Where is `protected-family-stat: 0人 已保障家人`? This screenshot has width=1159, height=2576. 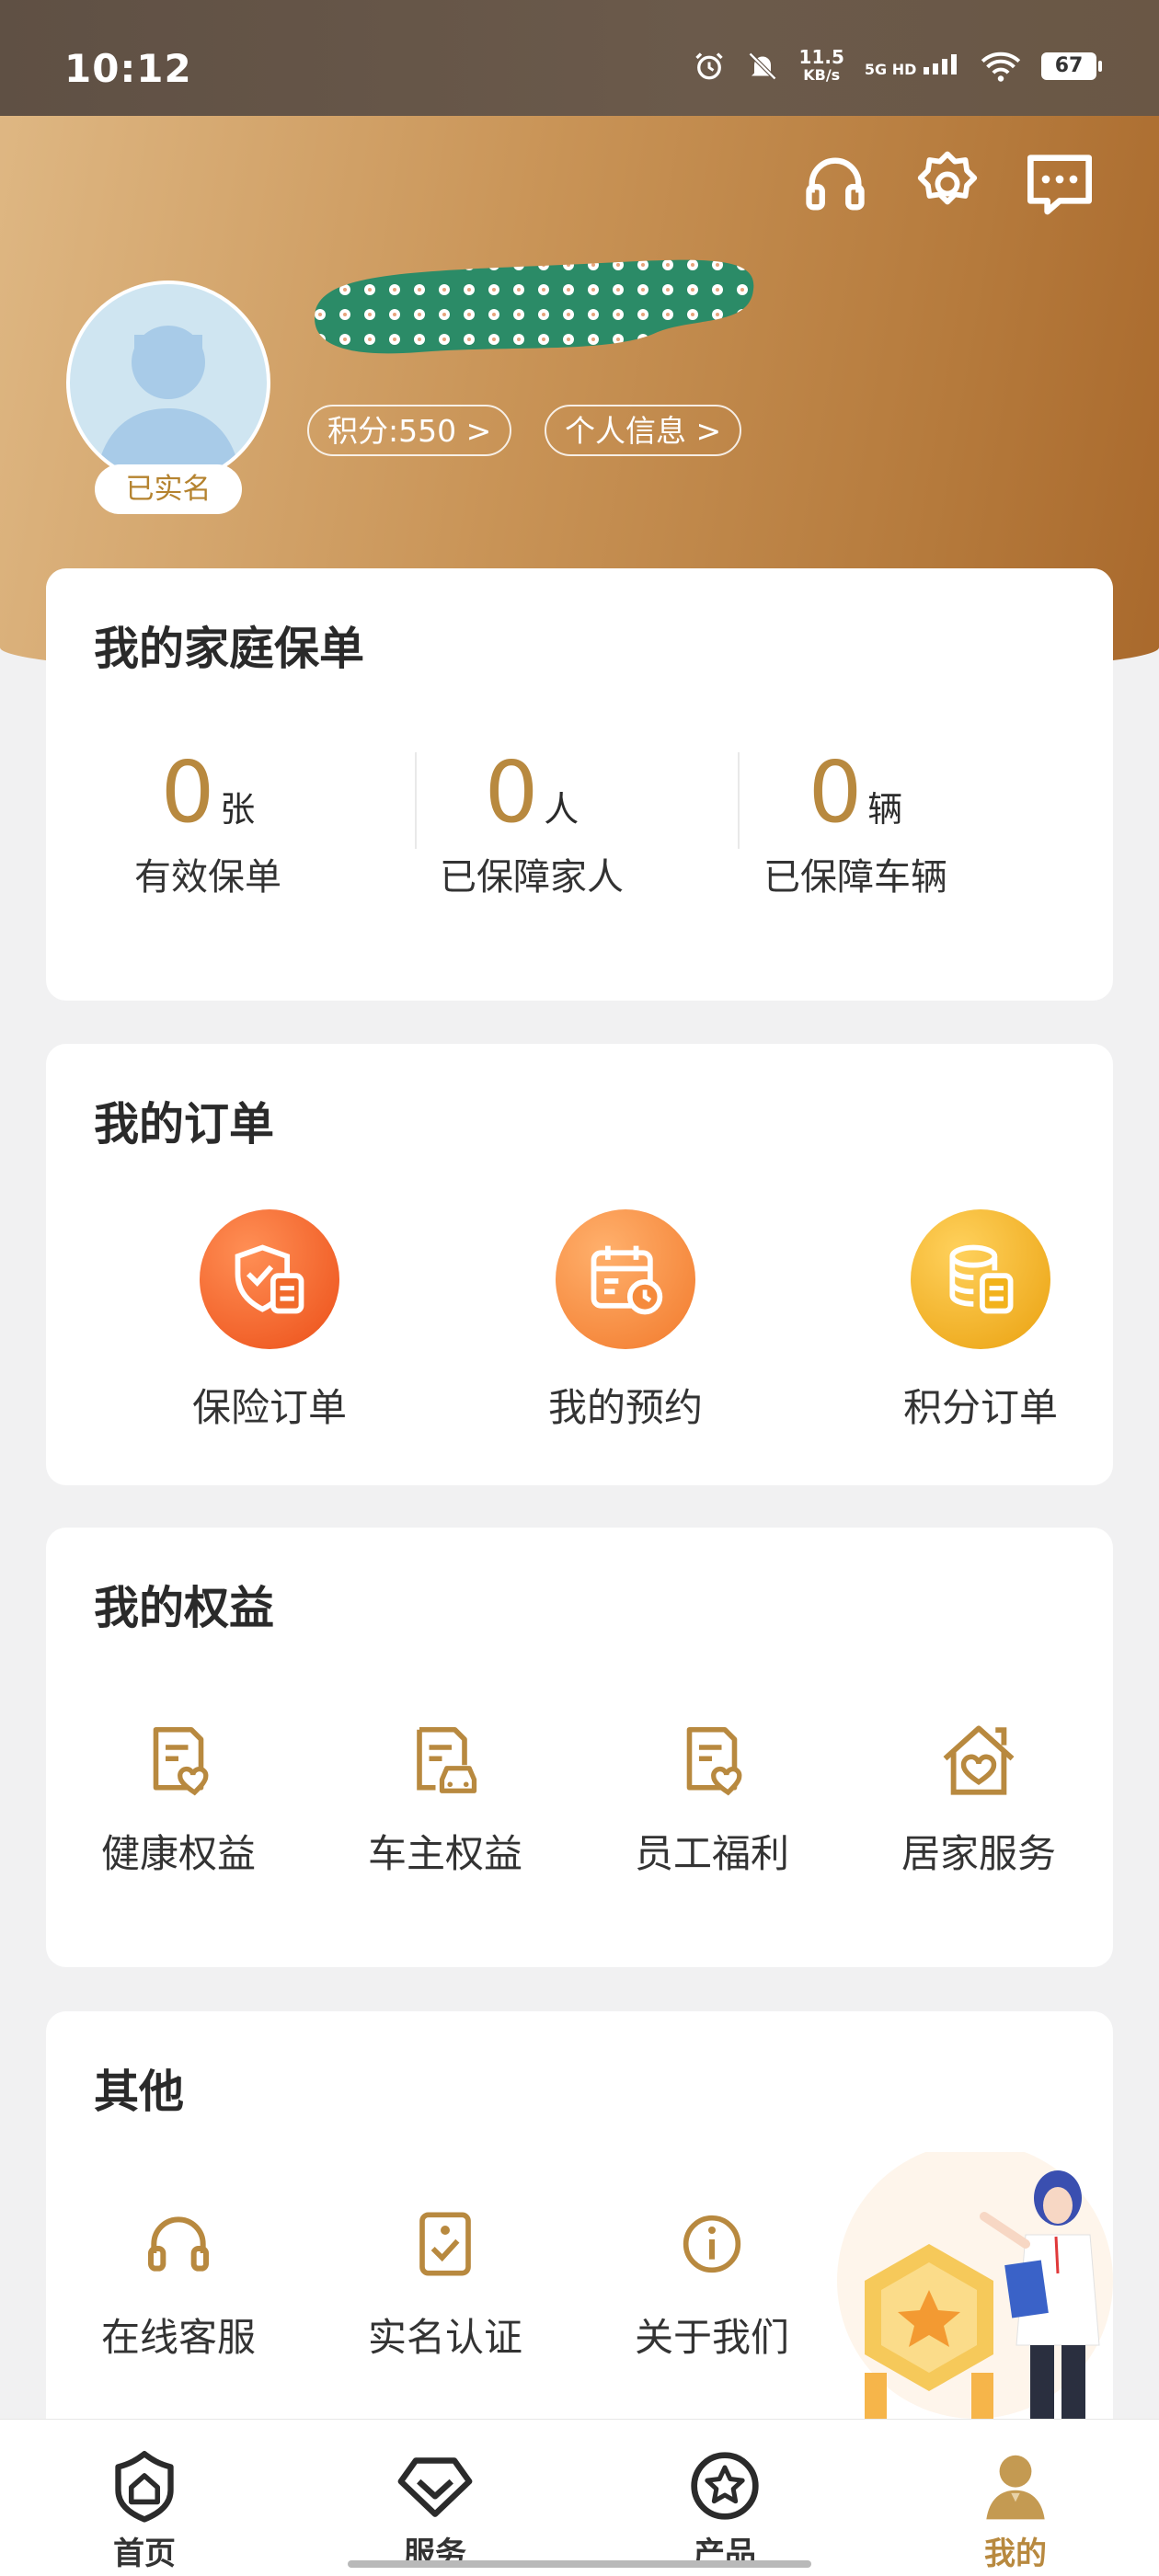
protected-family-stat: 0人 已保障家人 is located at coordinates (532, 821).